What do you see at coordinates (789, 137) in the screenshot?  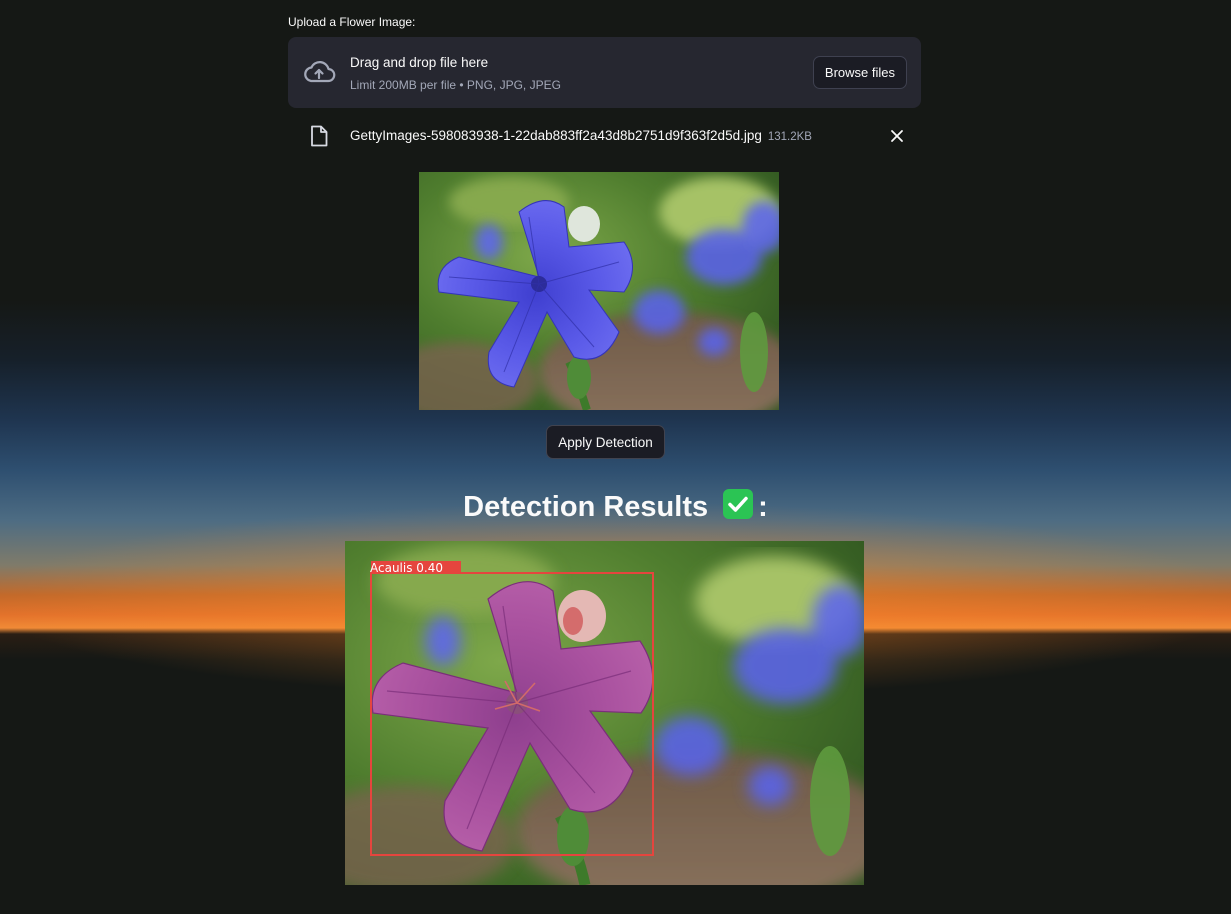 I see `file-size: 131.2KB` at bounding box center [789, 137].